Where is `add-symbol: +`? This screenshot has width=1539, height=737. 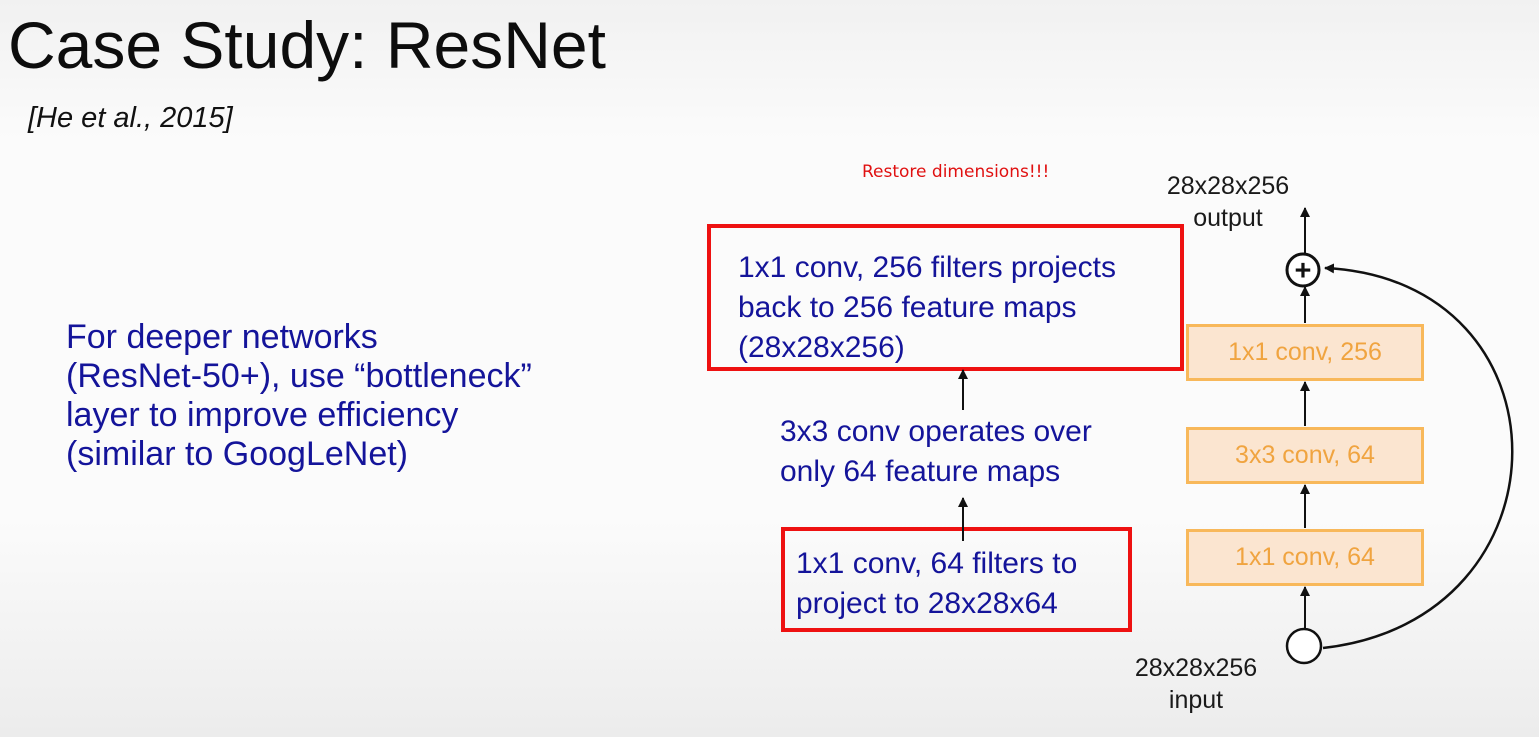
add-symbol: + is located at coordinates (1303, 271).